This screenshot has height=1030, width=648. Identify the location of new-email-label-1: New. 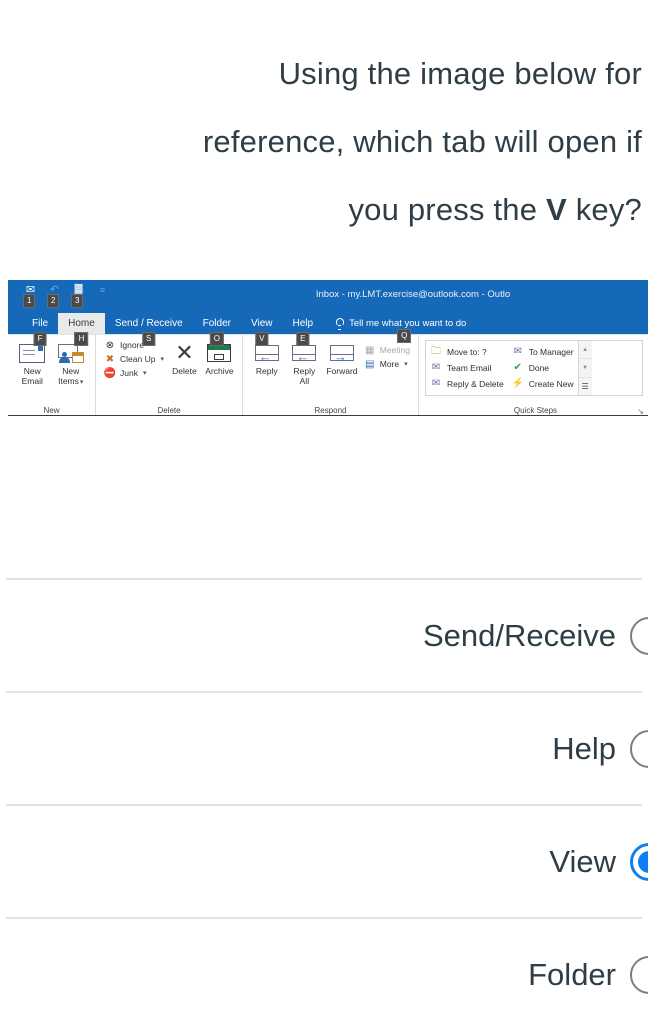
(32, 371).